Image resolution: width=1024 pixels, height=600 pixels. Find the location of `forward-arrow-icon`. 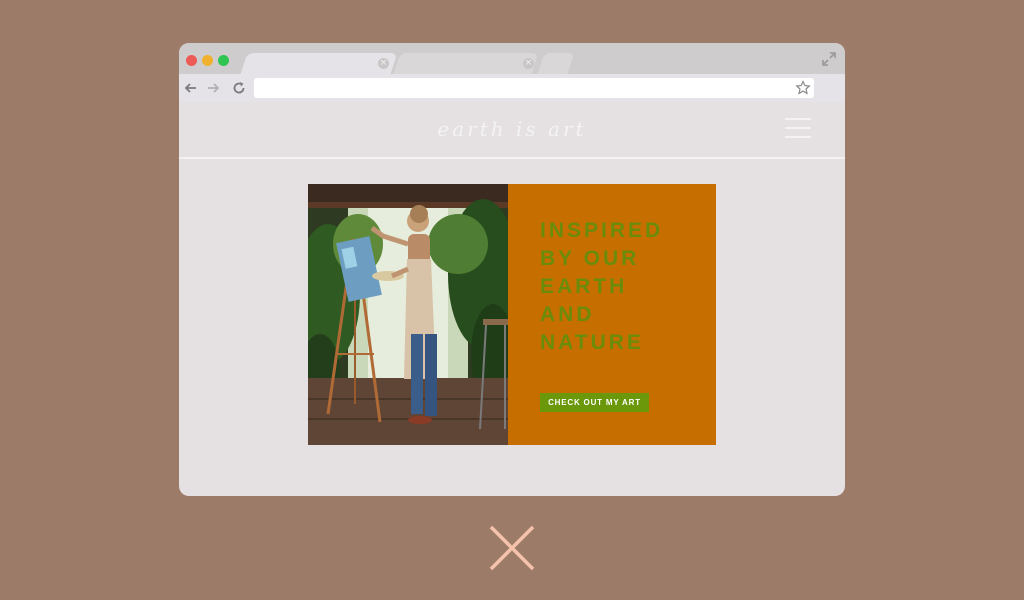

forward-arrow-icon is located at coordinates (213, 88).